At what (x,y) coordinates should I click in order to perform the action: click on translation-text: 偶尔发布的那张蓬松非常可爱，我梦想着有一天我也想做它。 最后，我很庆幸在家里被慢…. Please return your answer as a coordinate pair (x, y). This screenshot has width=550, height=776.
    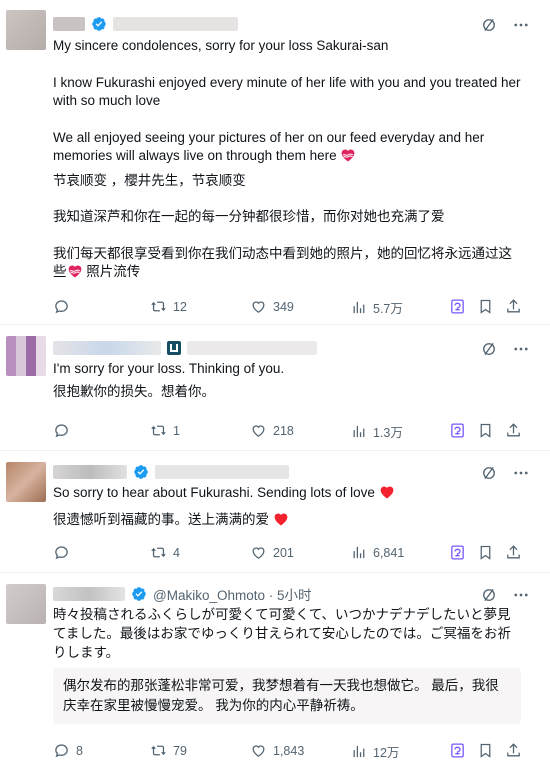
    Looking at the image, I should click on (281, 695).